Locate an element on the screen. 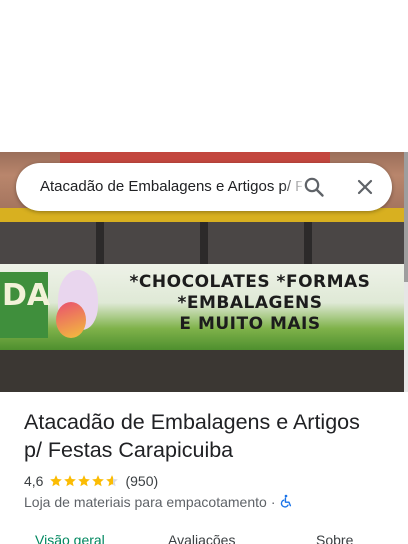  tab-reviews: Avaliações is located at coordinates (201, 538).